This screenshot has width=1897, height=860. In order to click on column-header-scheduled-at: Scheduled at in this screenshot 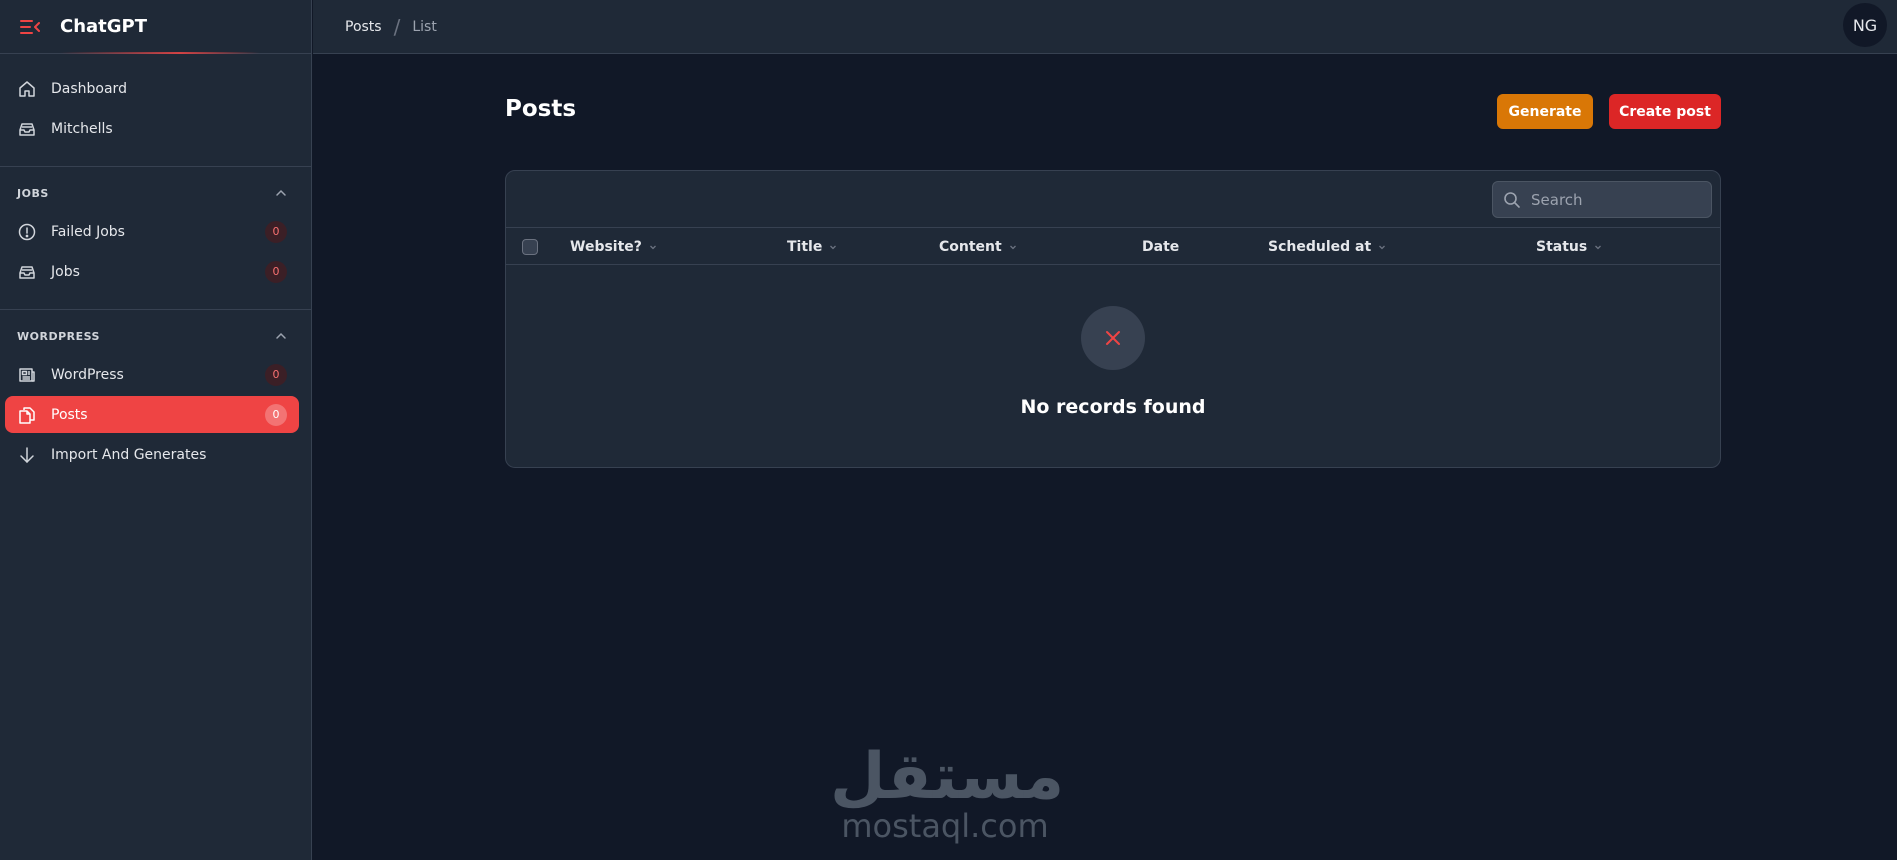, I will do `click(1327, 246)`.